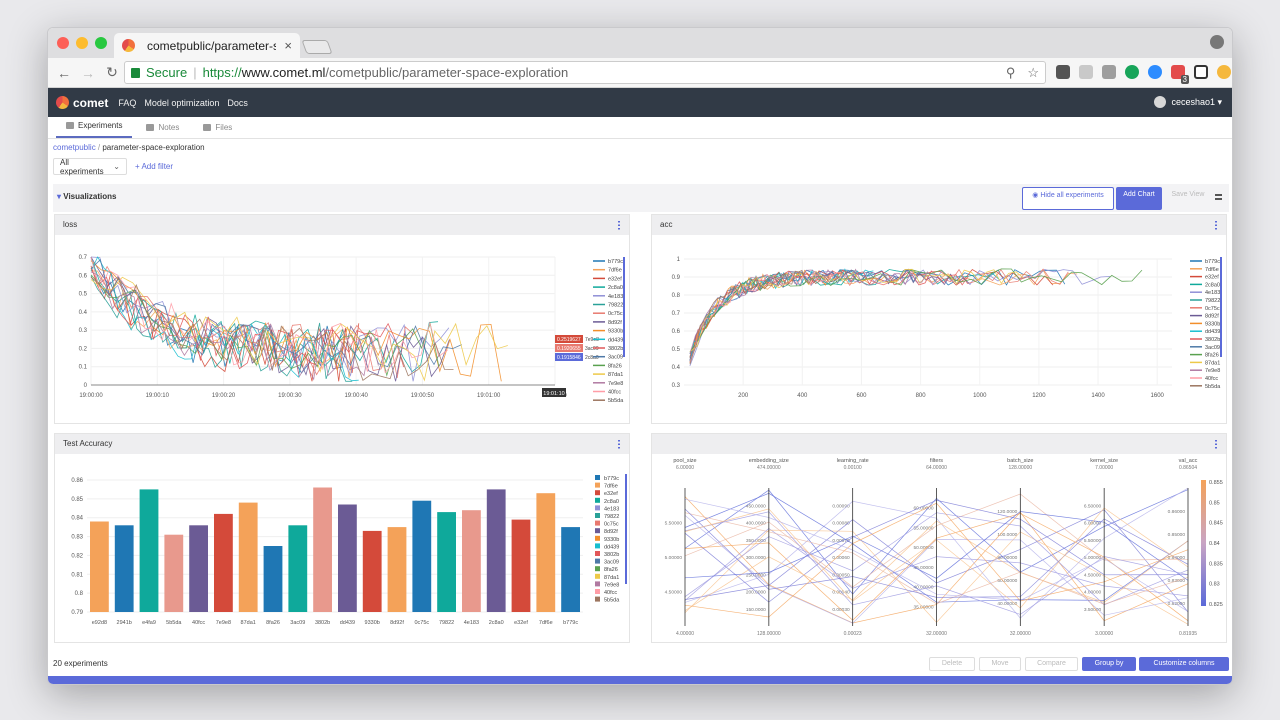 The image size is (1280, 720). I want to click on colorbar-tick-label: 0.83, so click(1214, 585).